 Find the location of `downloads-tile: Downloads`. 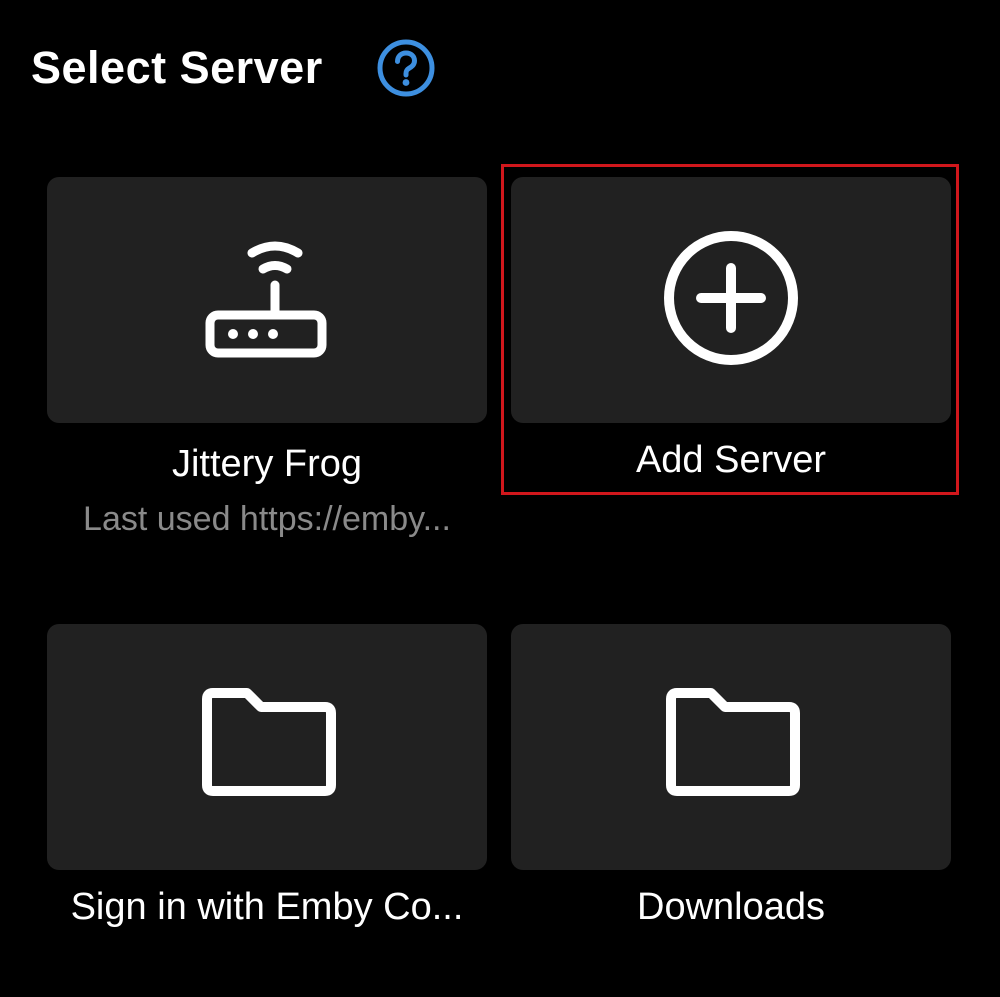

downloads-tile: Downloads is located at coordinates (731, 779).